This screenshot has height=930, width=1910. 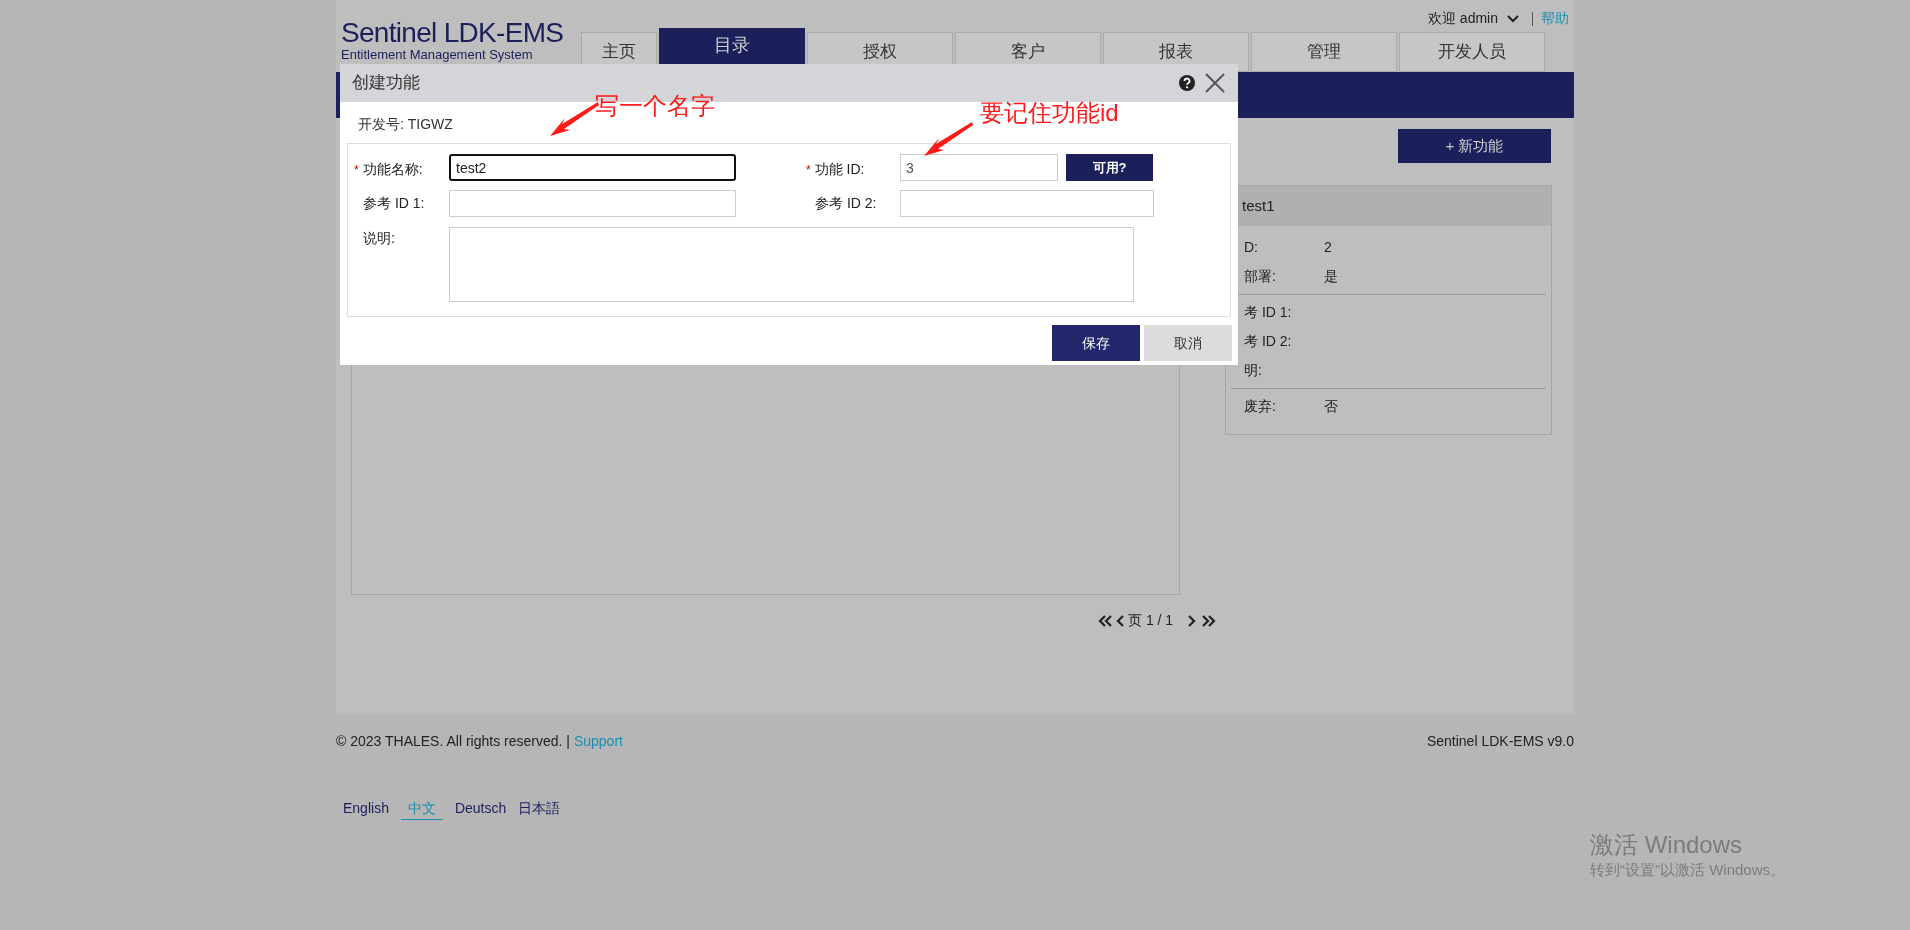 I want to click on annotation-text: 要记住功能id, so click(x=1049, y=113).